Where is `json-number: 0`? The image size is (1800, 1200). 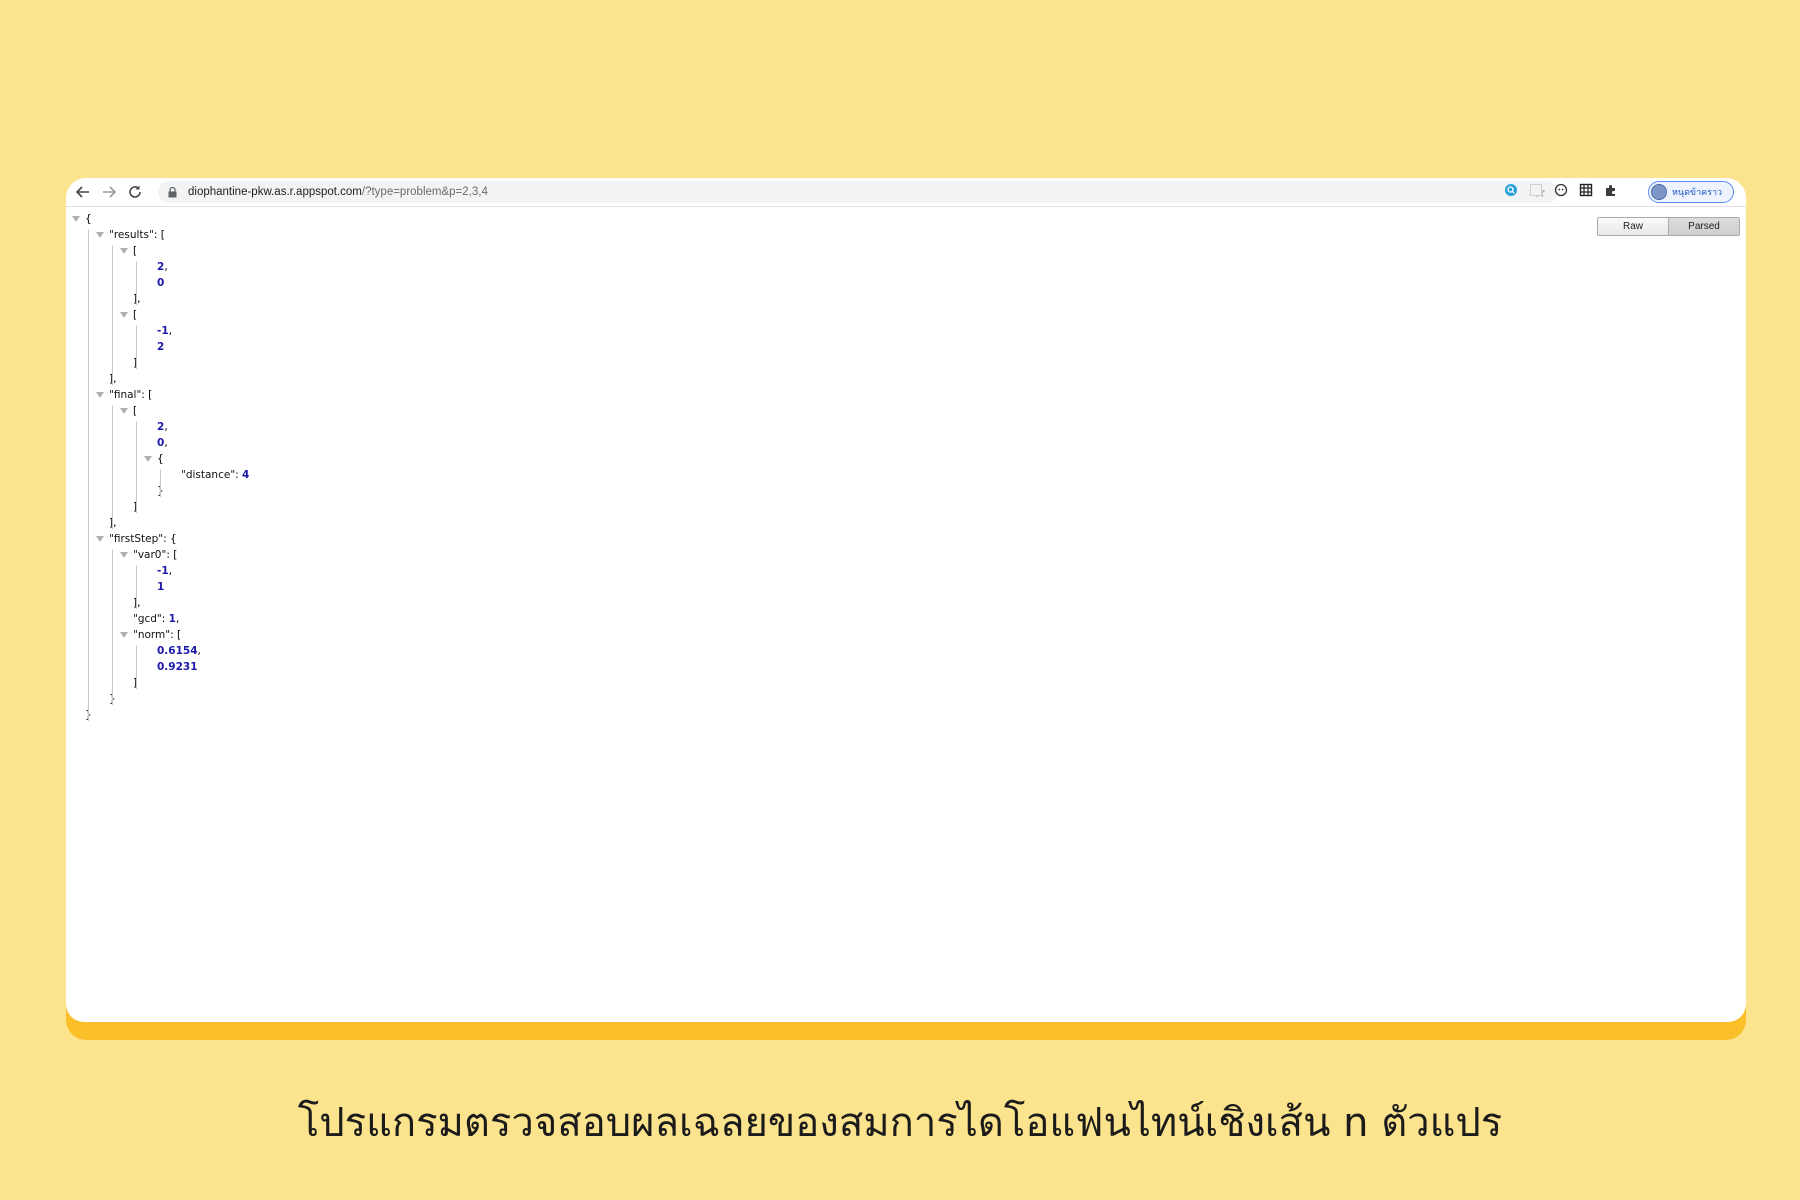 json-number: 0 is located at coordinates (161, 283).